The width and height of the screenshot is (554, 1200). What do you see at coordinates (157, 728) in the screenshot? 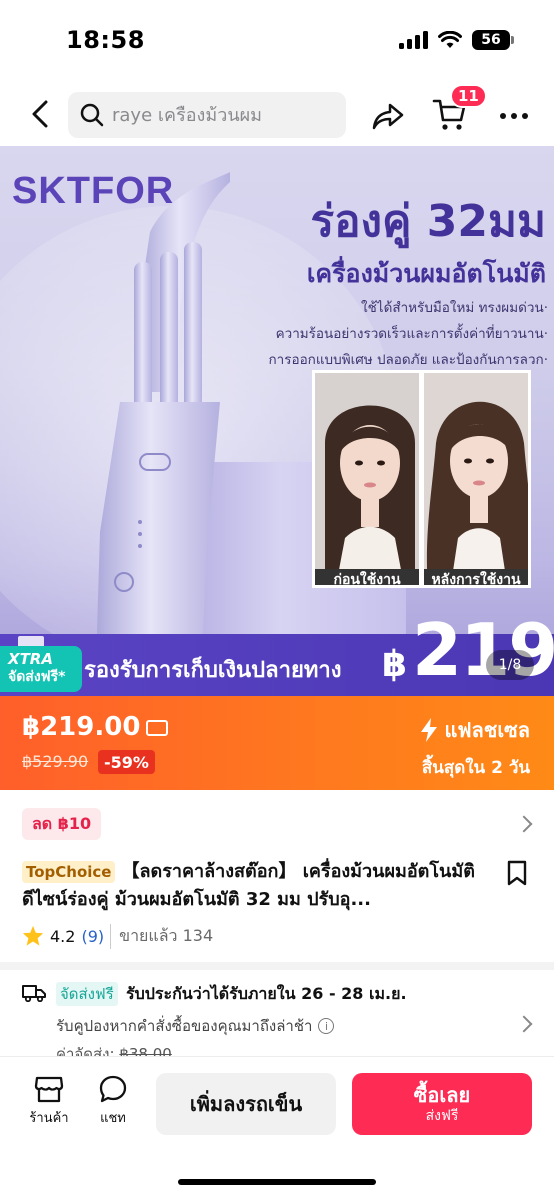
I see `coupon-icon` at bounding box center [157, 728].